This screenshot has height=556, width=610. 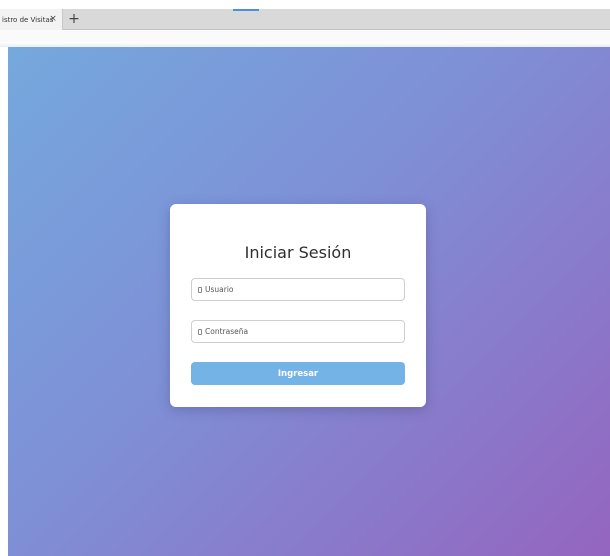 I want to click on login-button: Ingresar, so click(x=298, y=373).